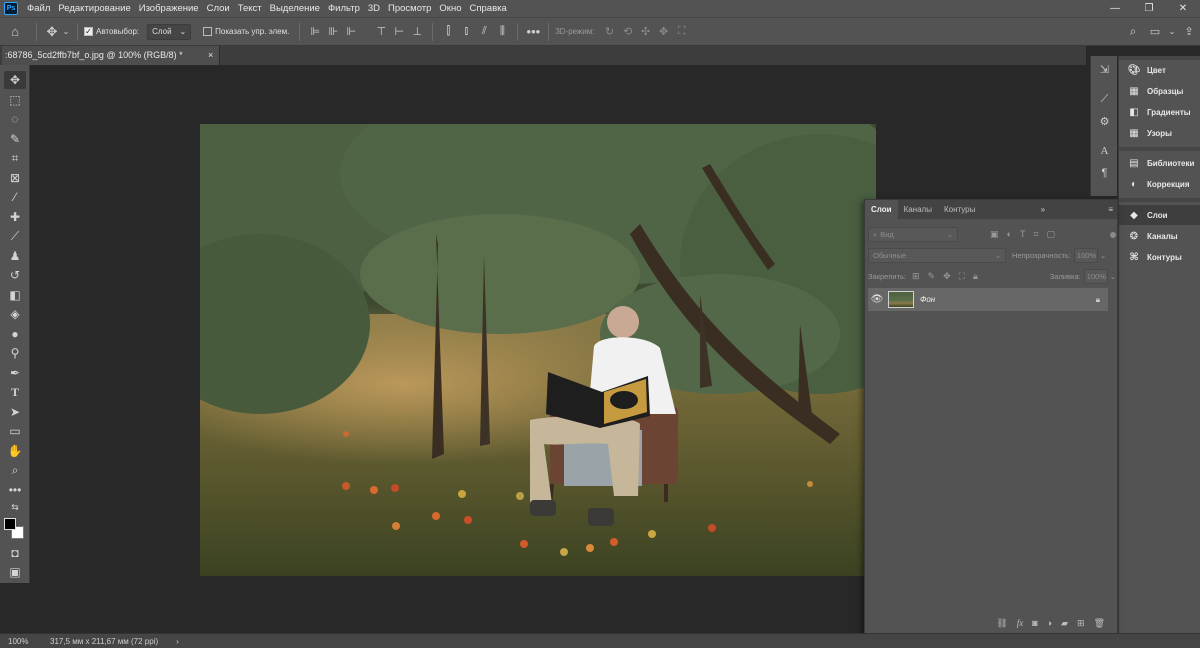  I want to click on panel-color: 🎨︎ Цвет, so click(1159, 70).